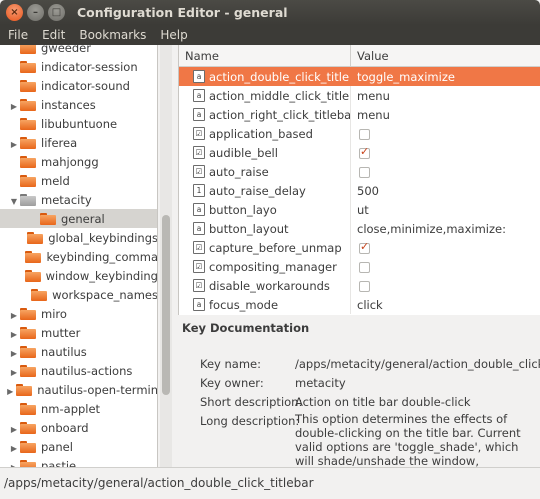  What do you see at coordinates (428, 229) in the screenshot?
I see `key-value-cell: close,minimize,maximize:` at bounding box center [428, 229].